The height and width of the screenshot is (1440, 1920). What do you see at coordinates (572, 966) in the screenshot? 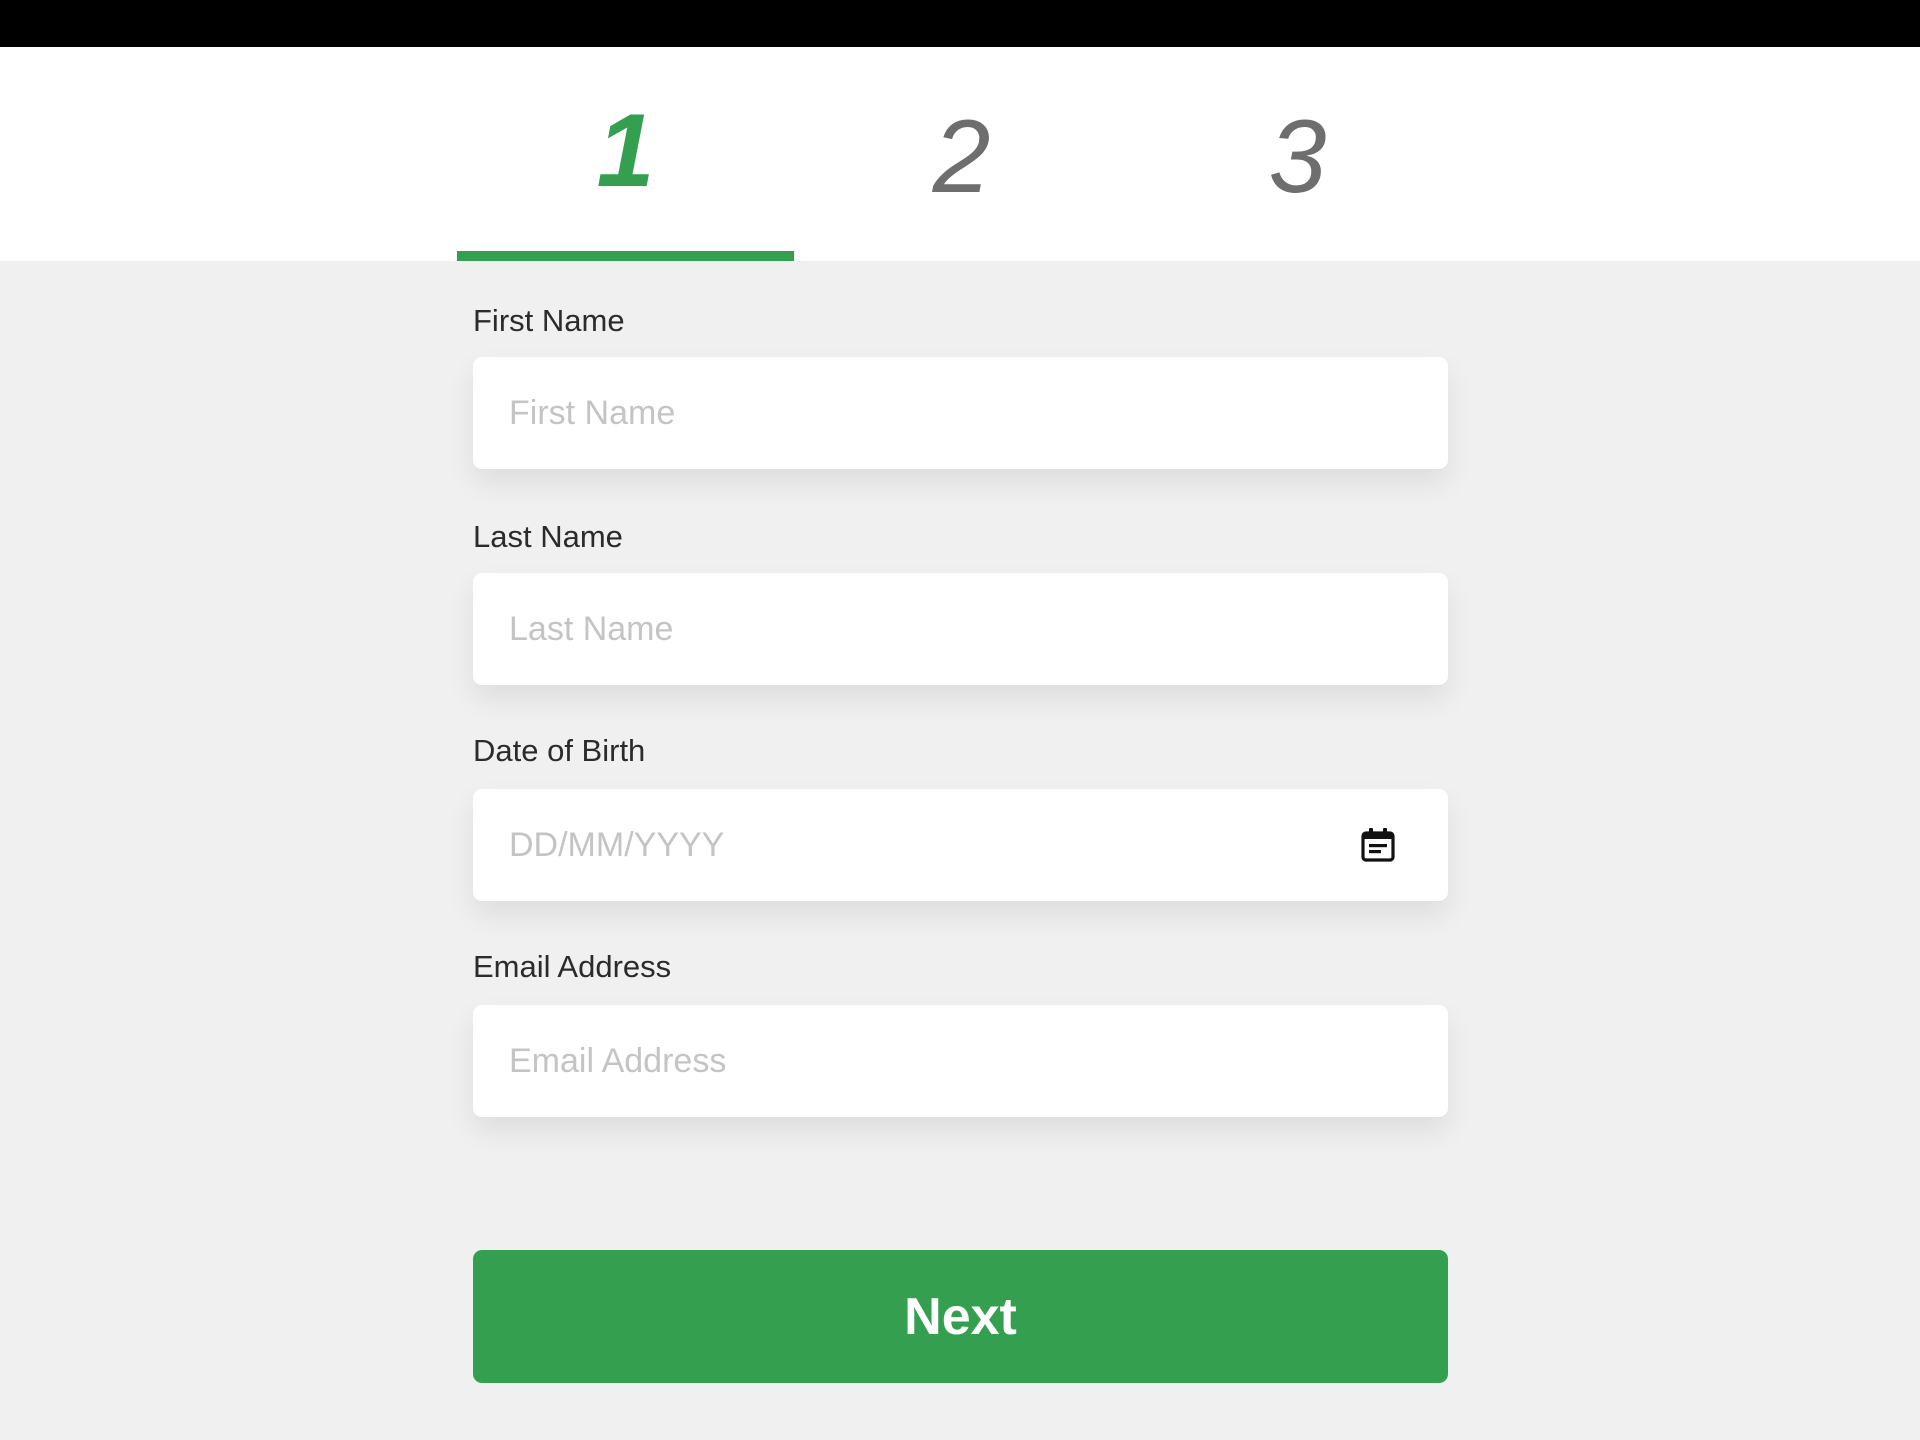
I see `email-address-label: Email Address` at bounding box center [572, 966].